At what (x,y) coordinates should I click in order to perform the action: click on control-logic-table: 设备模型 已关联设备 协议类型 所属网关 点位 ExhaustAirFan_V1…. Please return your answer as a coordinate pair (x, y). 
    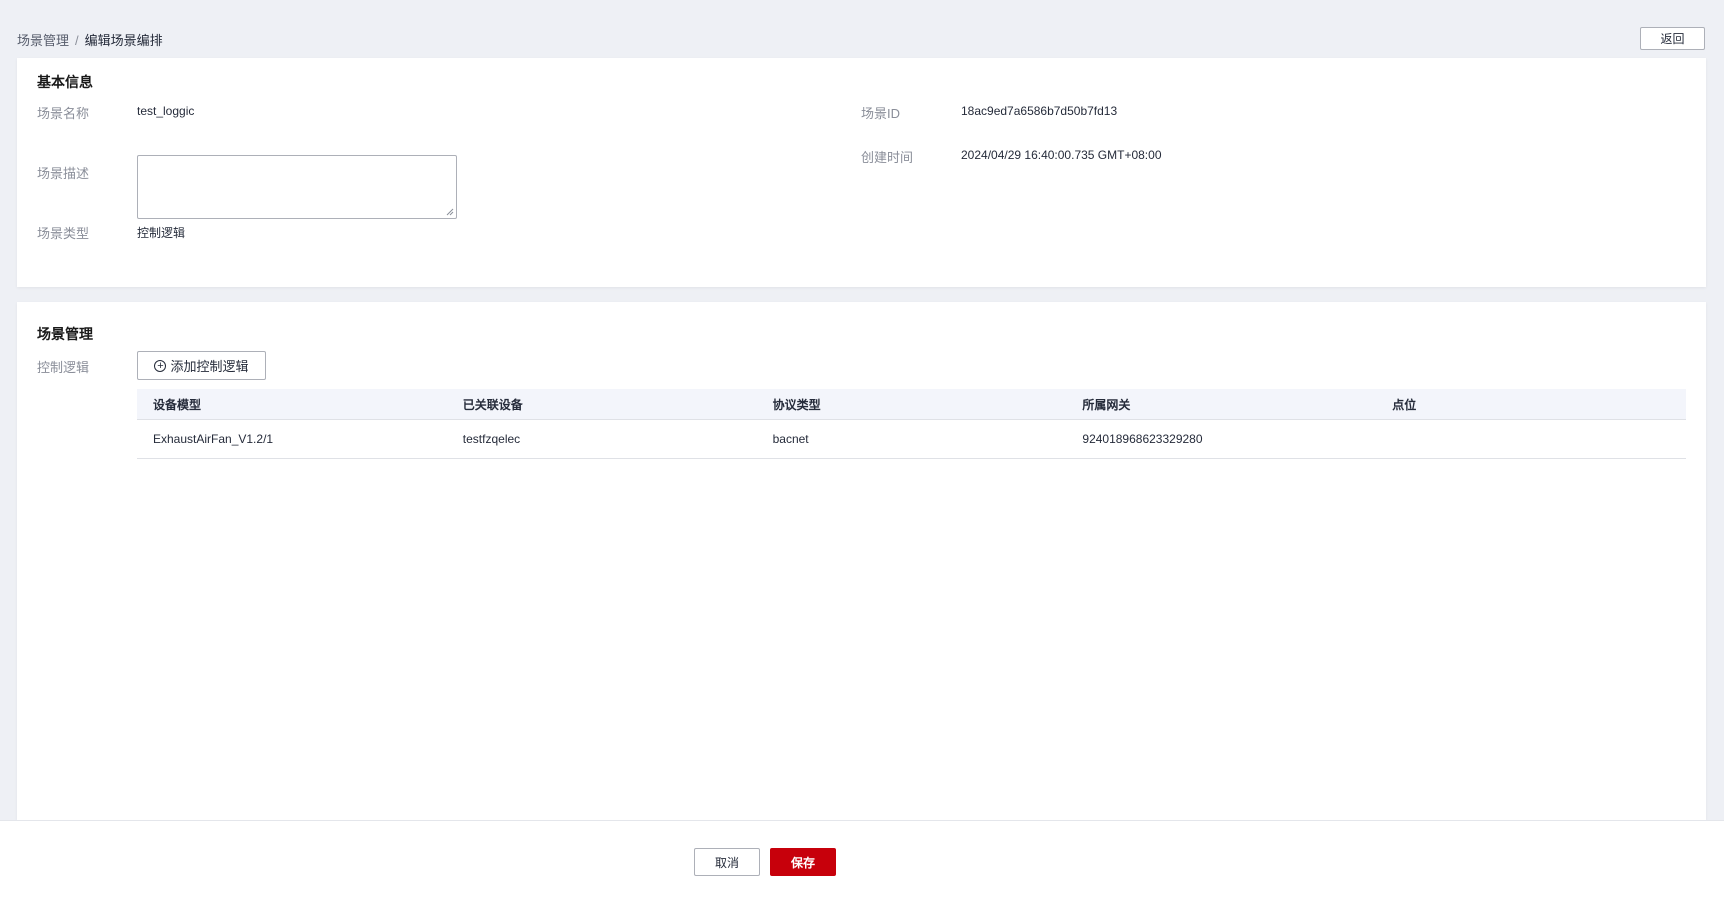
    Looking at the image, I should click on (911, 424).